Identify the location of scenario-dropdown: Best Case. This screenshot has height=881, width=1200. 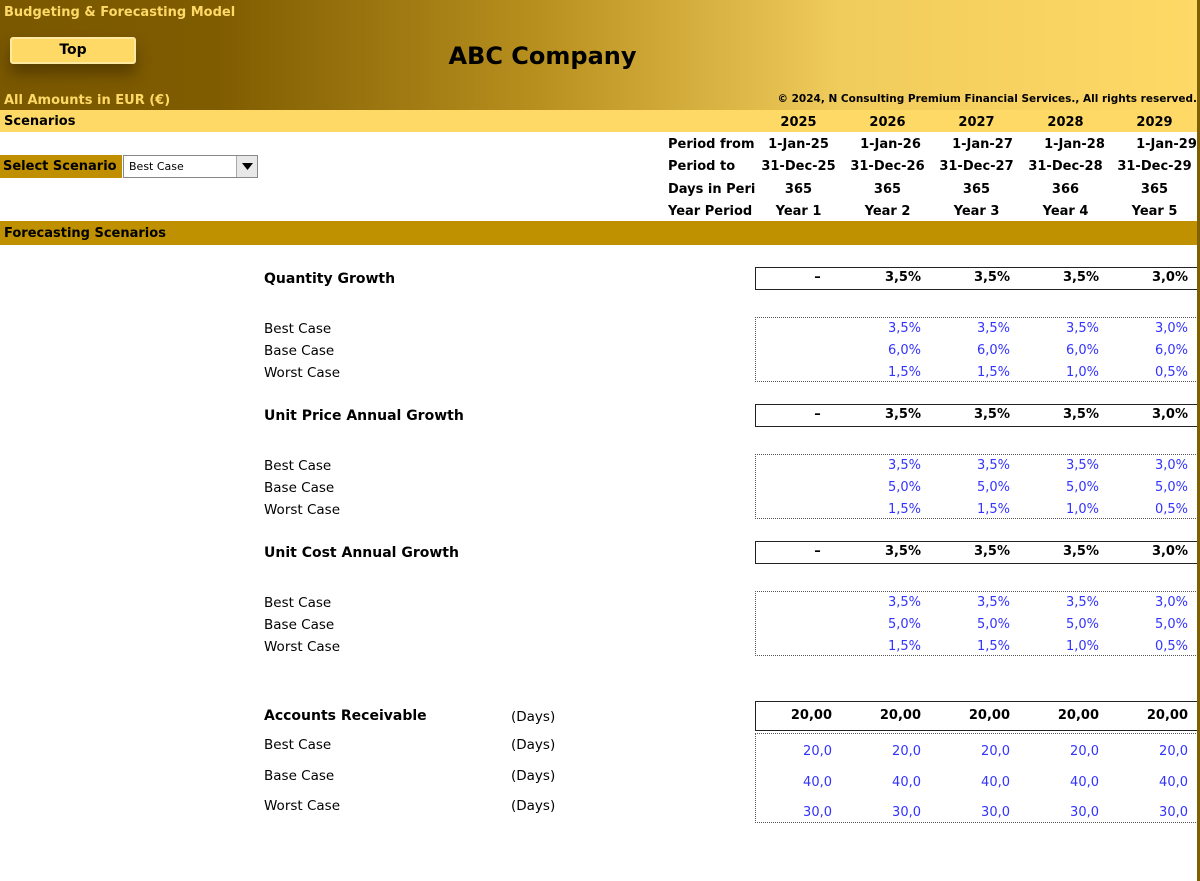
(190, 166).